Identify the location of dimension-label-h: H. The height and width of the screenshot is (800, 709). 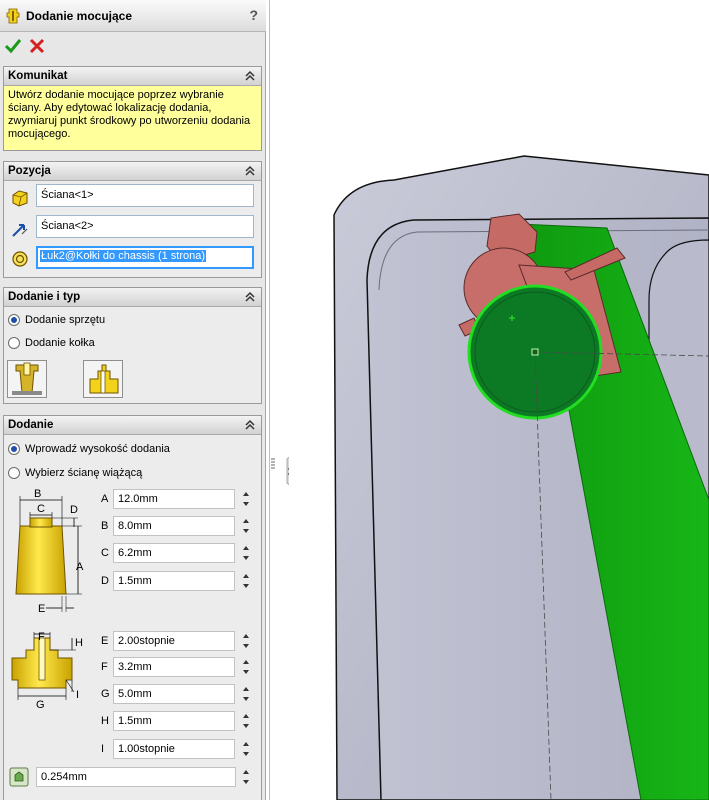
(105, 721).